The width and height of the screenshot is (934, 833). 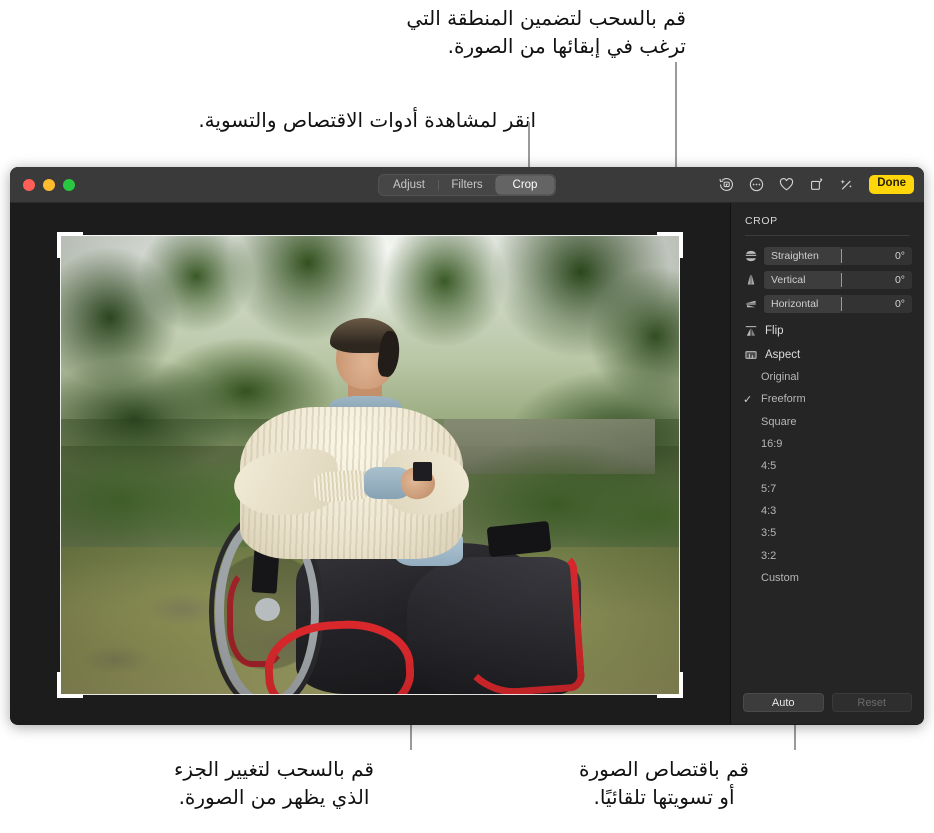 I want to click on window-toolbar-right: Done, so click(x=815, y=184).